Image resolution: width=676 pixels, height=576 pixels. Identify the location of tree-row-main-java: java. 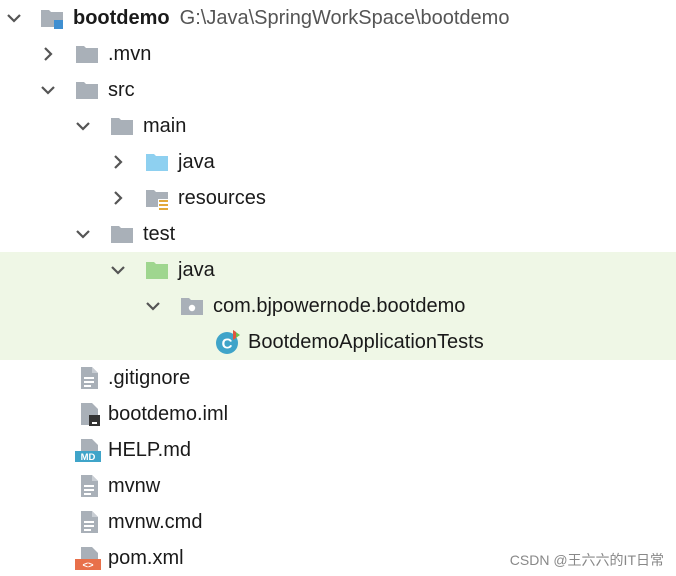
(338, 162).